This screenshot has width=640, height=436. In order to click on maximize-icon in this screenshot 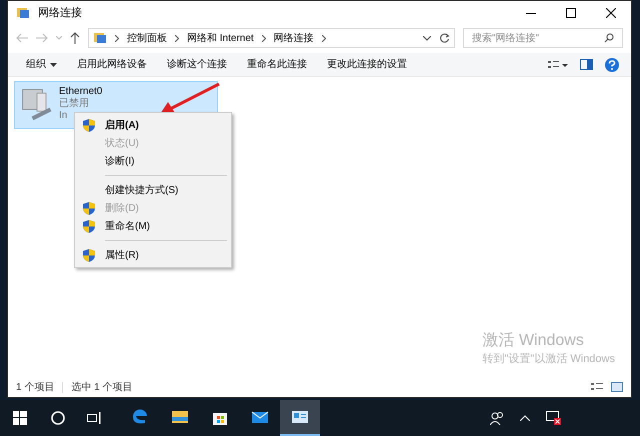, I will do `click(571, 13)`.